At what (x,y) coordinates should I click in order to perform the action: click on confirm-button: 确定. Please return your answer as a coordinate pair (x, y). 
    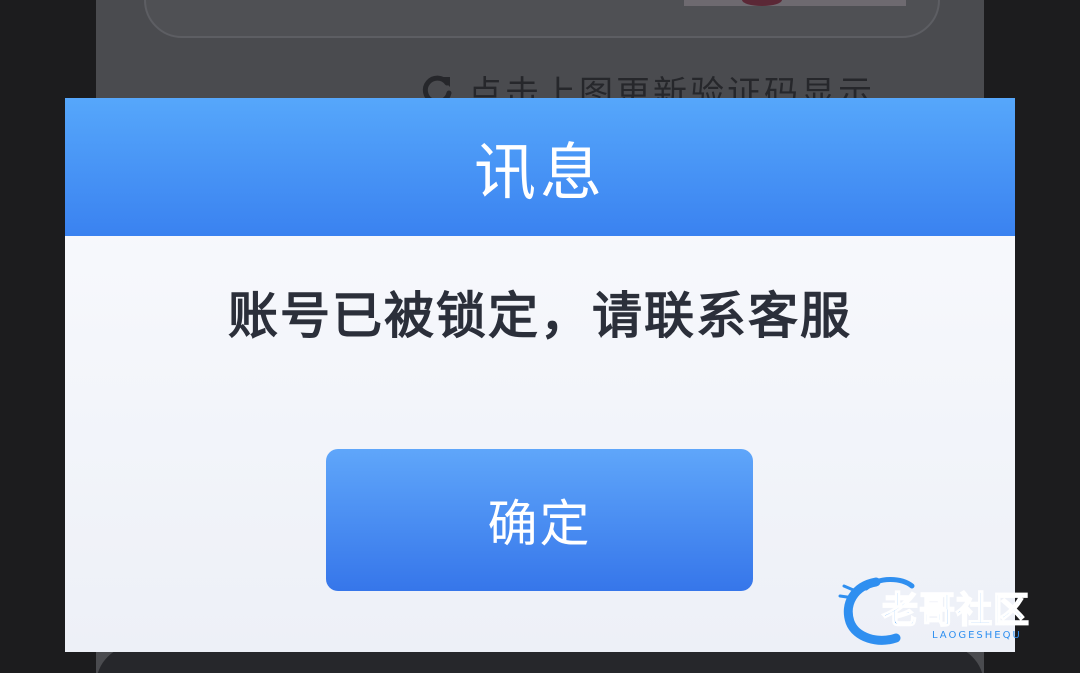
    Looking at the image, I should click on (539, 520).